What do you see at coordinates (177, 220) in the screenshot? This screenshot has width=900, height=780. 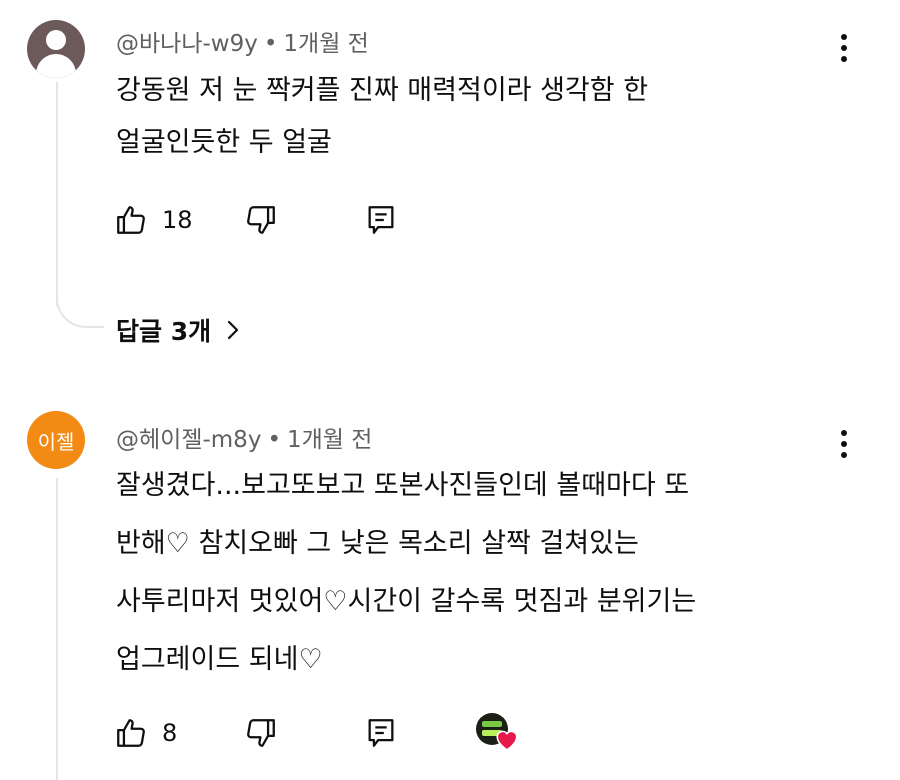 I see `like-count: 18` at bounding box center [177, 220].